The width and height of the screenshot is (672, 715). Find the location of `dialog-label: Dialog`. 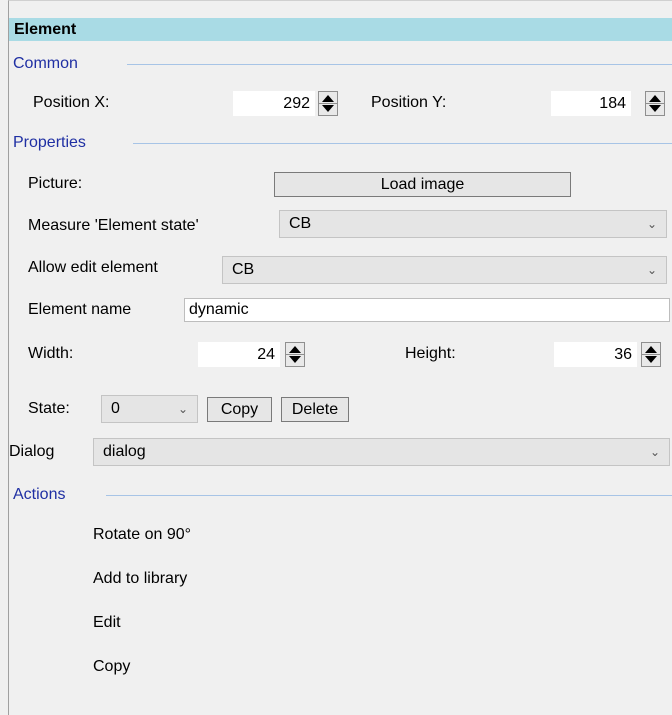

dialog-label: Dialog is located at coordinates (32, 451).